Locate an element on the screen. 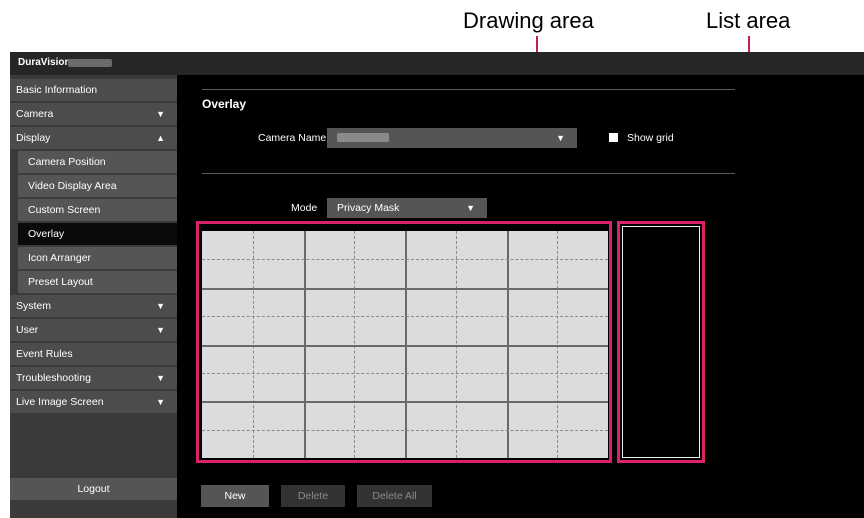 The height and width of the screenshot is (518, 864). sidebar-item-label: Overlay is located at coordinates (46, 234).